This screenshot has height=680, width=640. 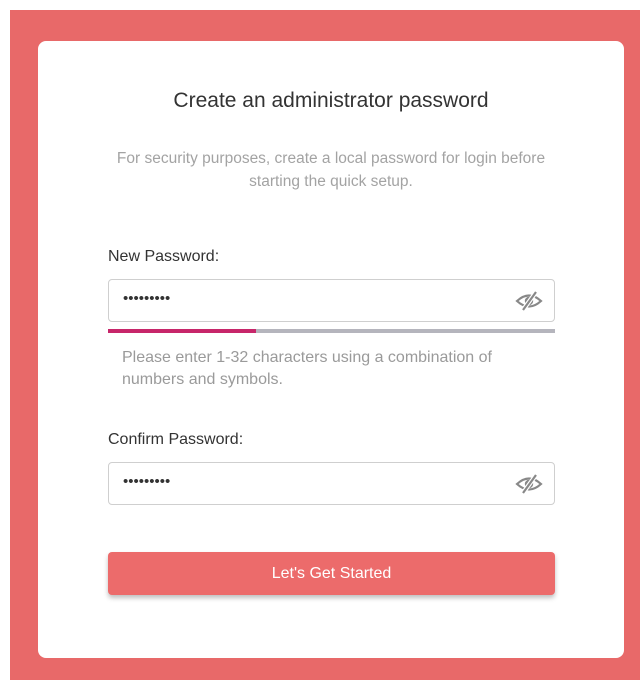 What do you see at coordinates (182, 331) in the screenshot?
I see `password-strength-fill` at bounding box center [182, 331].